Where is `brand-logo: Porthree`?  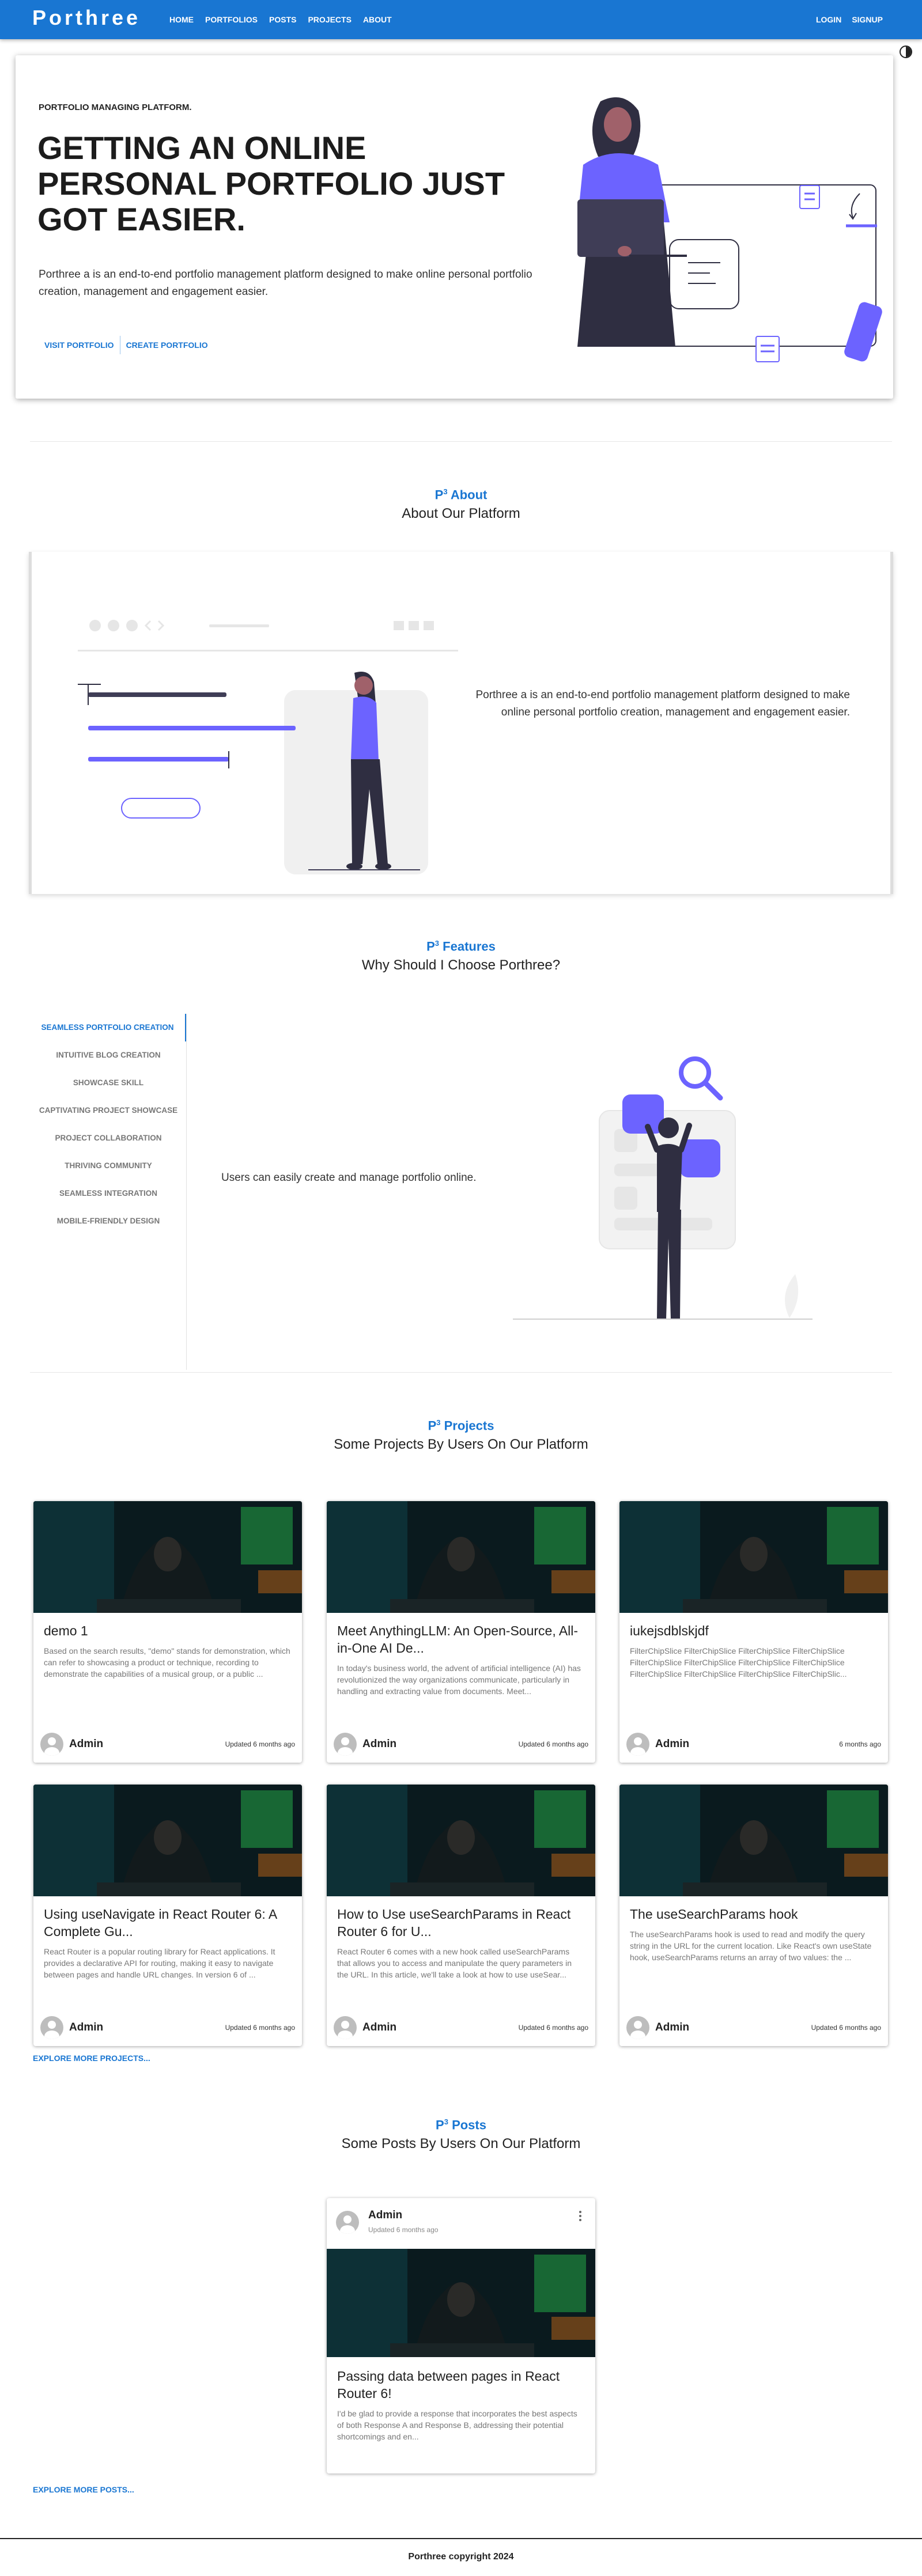 brand-logo: Porthree is located at coordinates (87, 18).